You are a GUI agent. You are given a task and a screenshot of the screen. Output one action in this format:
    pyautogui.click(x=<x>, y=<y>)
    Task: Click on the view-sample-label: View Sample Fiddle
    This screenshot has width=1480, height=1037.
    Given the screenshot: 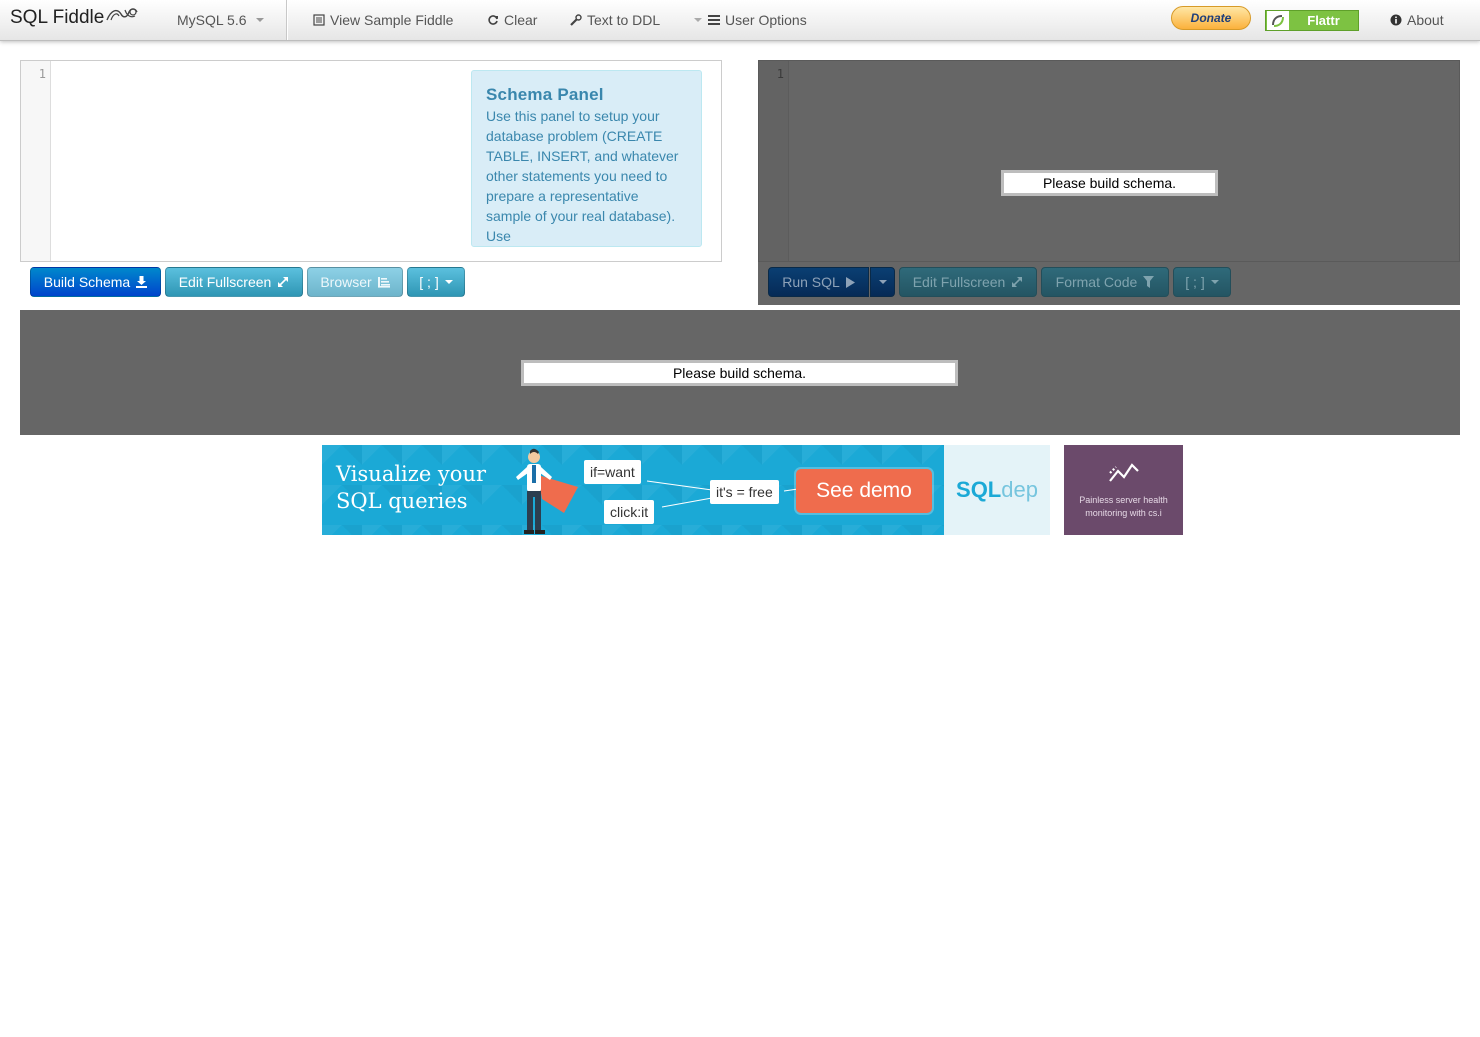 What is the action you would take?
    pyautogui.click(x=392, y=20)
    